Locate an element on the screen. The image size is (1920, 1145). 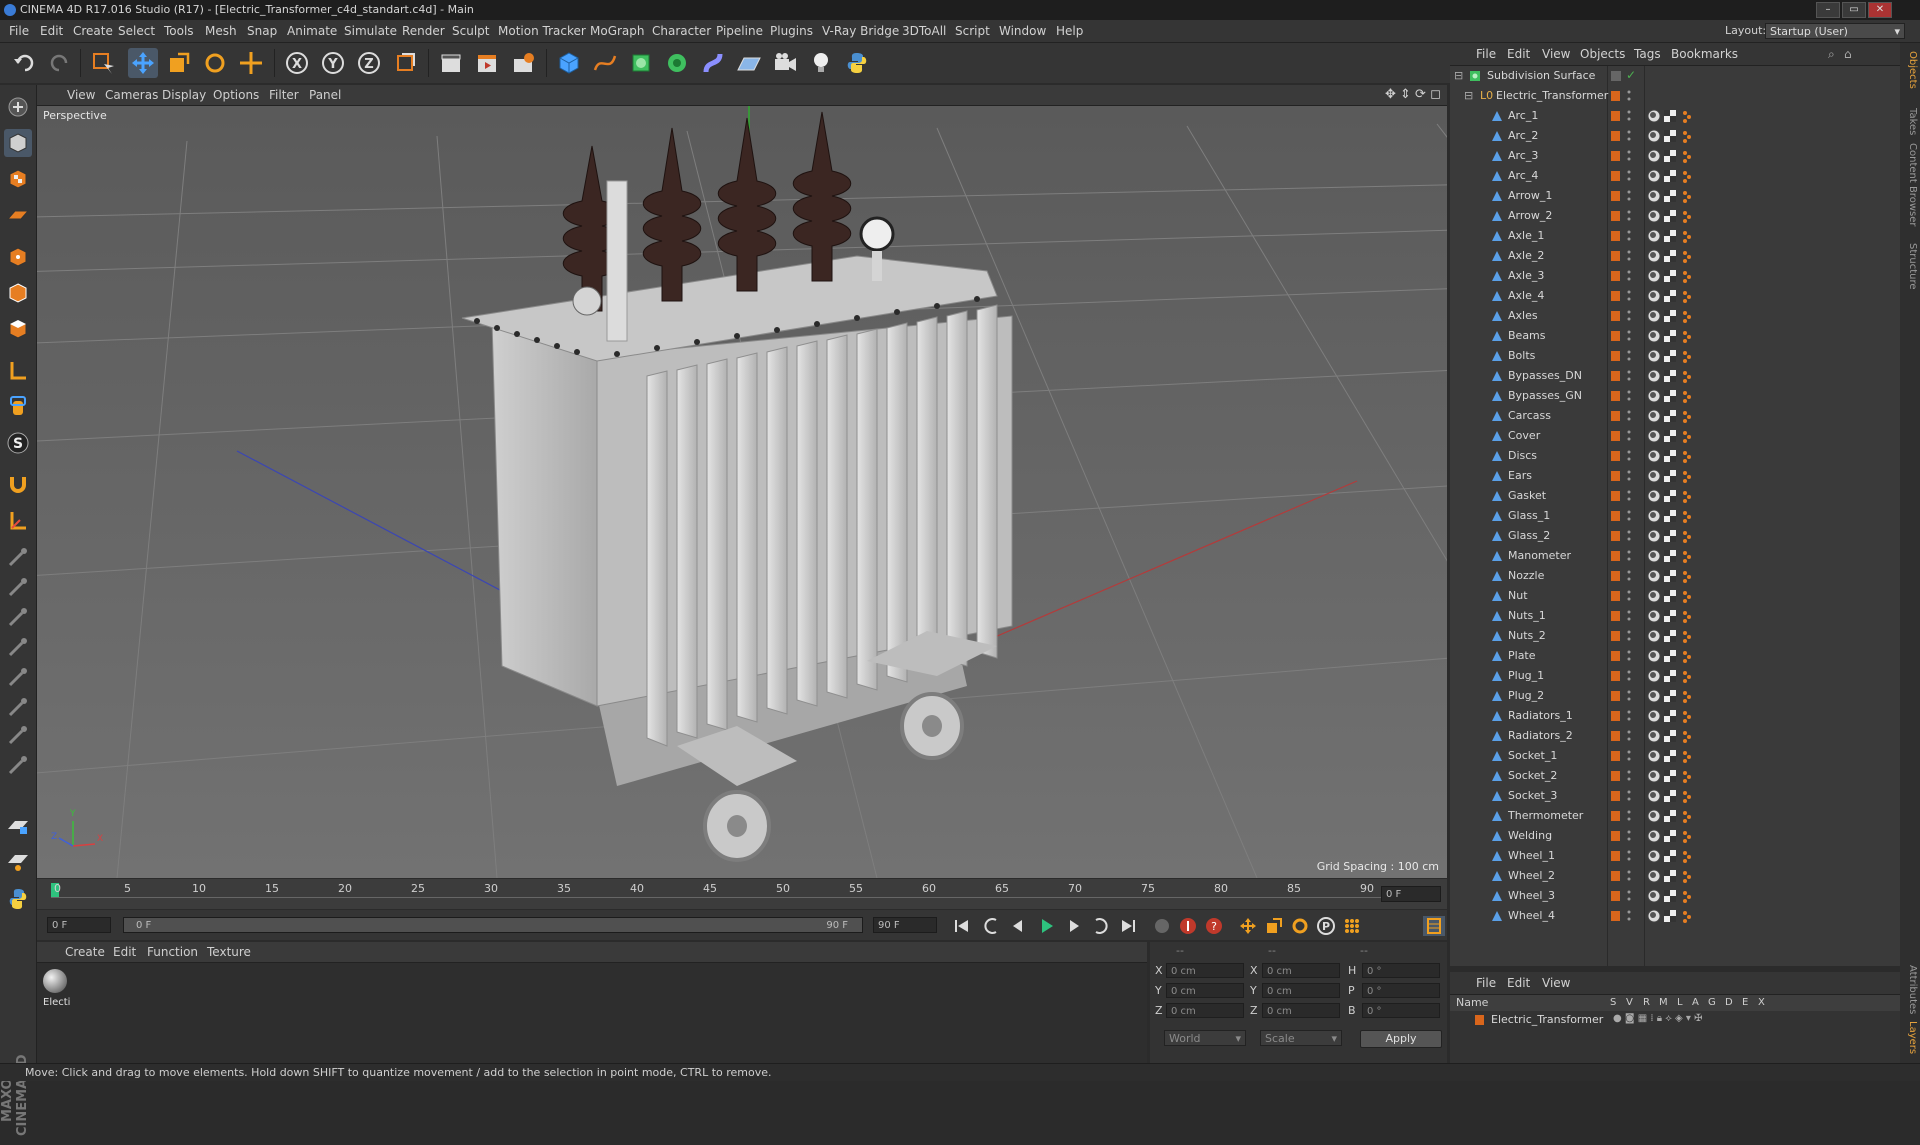
menu-file: File is located at coordinates (19, 31).